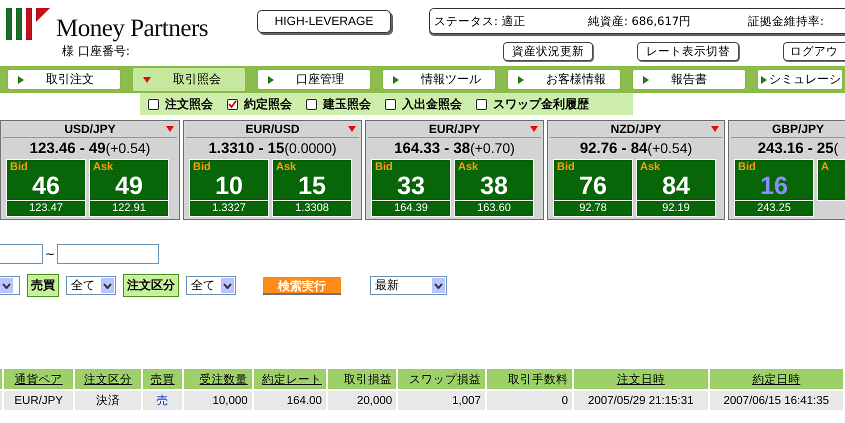 The width and height of the screenshot is (845, 423). What do you see at coordinates (441, 379) in the screenshot?
I see `column-header: スワップ損益` at bounding box center [441, 379].